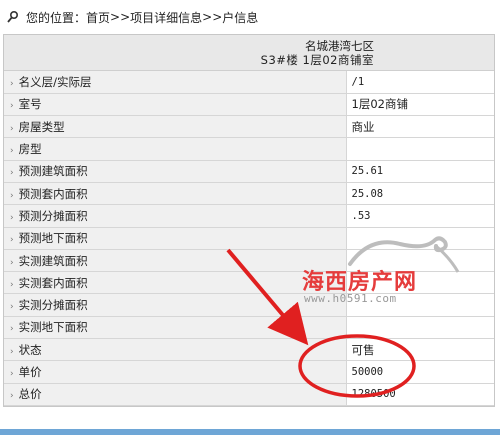  What do you see at coordinates (30, 394) in the screenshot?
I see `row-label: 总价` at bounding box center [30, 394].